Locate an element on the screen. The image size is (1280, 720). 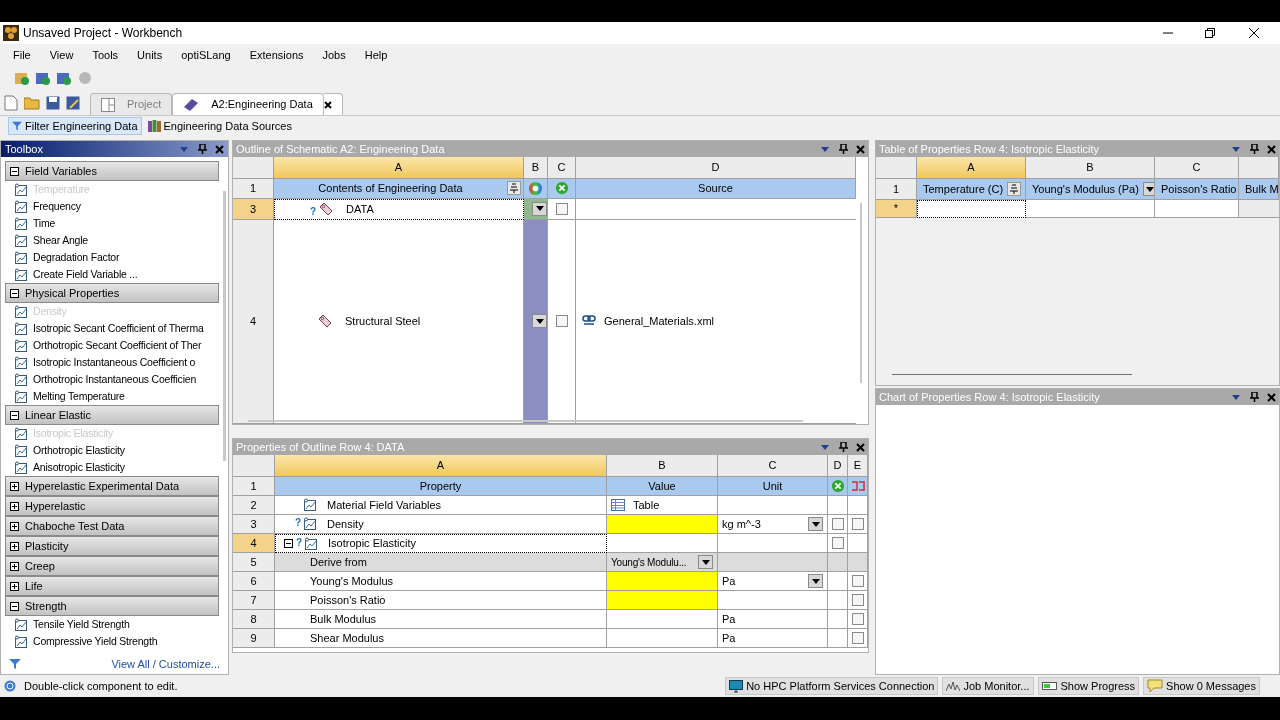
new-file-icon is located at coordinates (11, 103).